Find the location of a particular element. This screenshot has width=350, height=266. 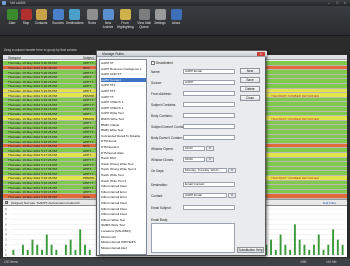

new-button: New is located at coordinates (250, 71).